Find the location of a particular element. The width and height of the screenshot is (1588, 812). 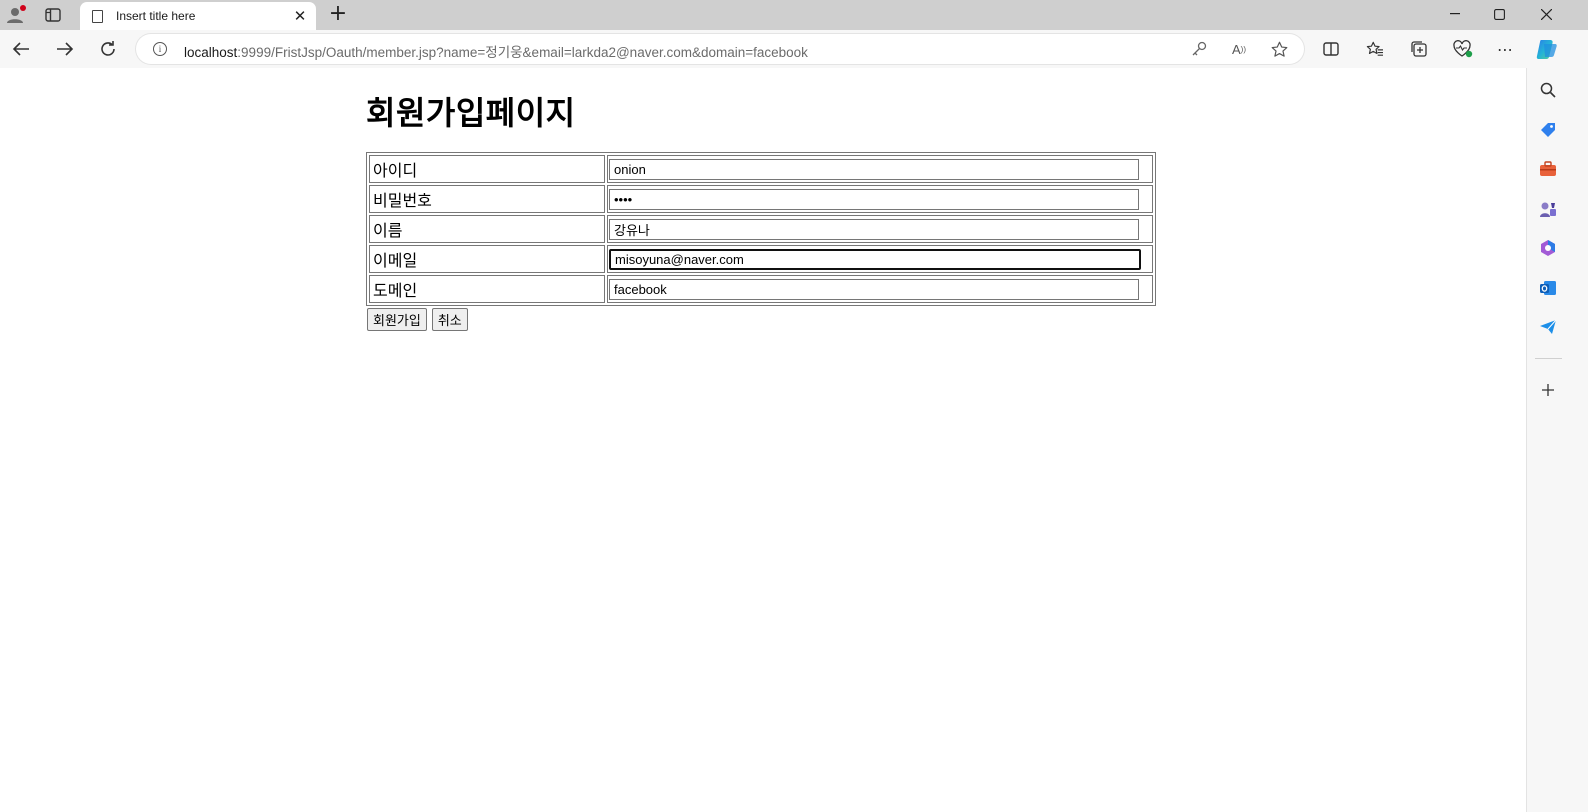

copilot-icon is located at coordinates (1547, 49).